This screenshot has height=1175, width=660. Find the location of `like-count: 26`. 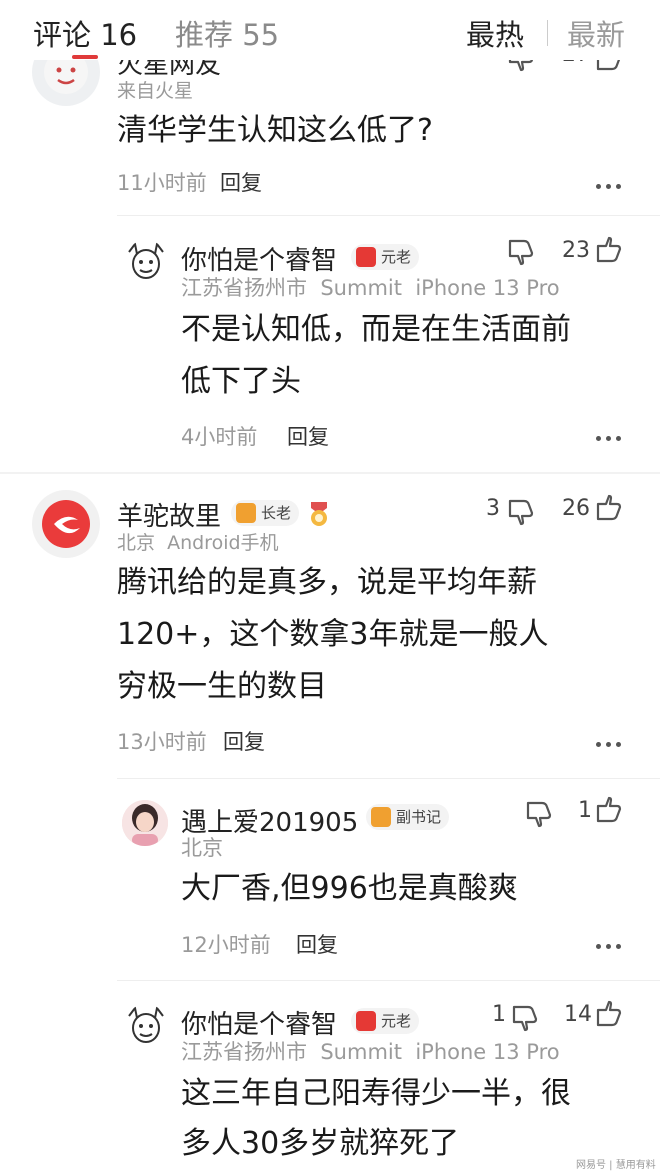

like-count: 26 is located at coordinates (576, 508).